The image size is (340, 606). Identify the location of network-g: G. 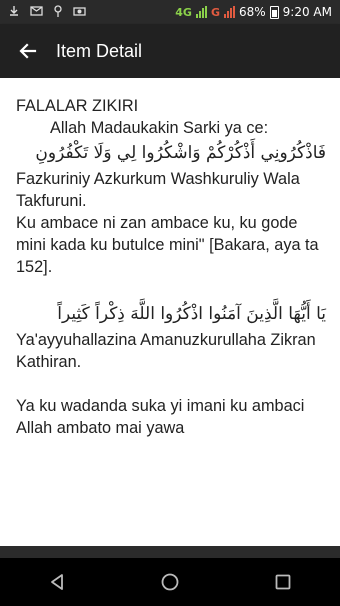
(215, 12).